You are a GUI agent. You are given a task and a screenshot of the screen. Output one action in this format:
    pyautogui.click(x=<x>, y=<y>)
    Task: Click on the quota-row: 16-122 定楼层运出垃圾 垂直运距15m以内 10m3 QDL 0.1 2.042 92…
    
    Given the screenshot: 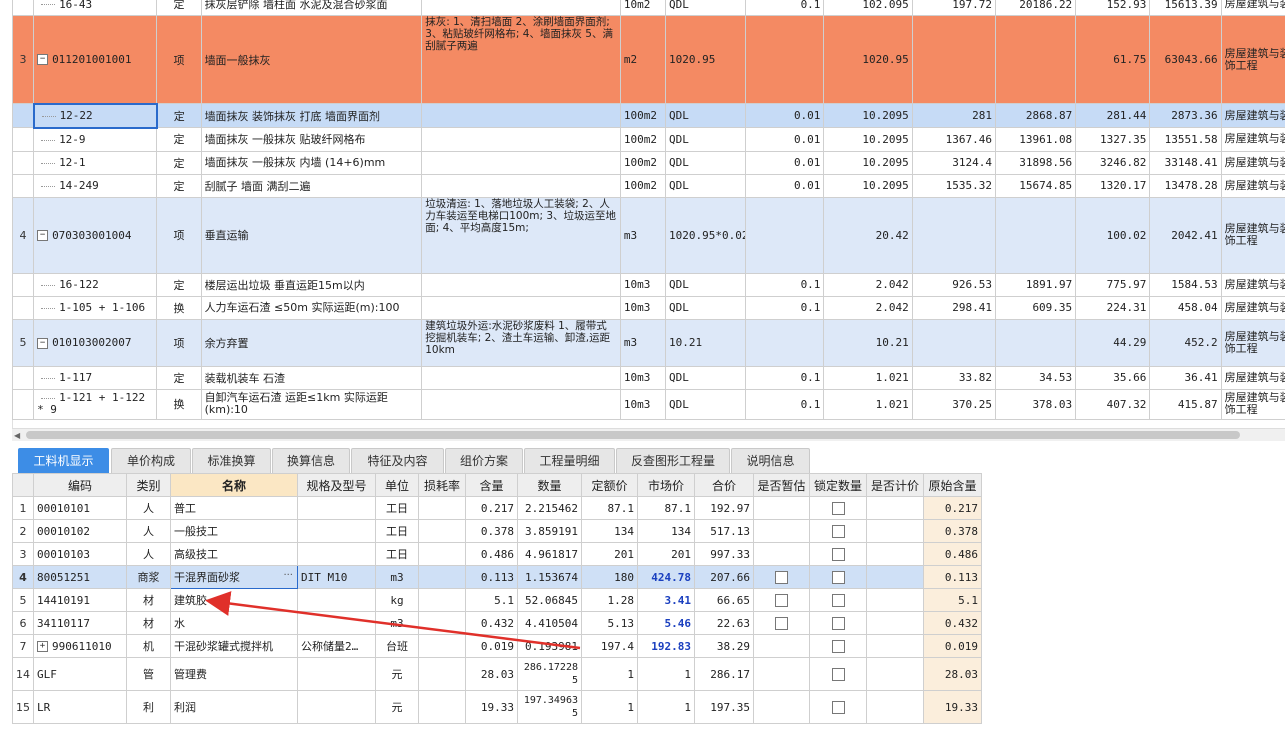 What is the action you would take?
    pyautogui.click(x=648, y=284)
    